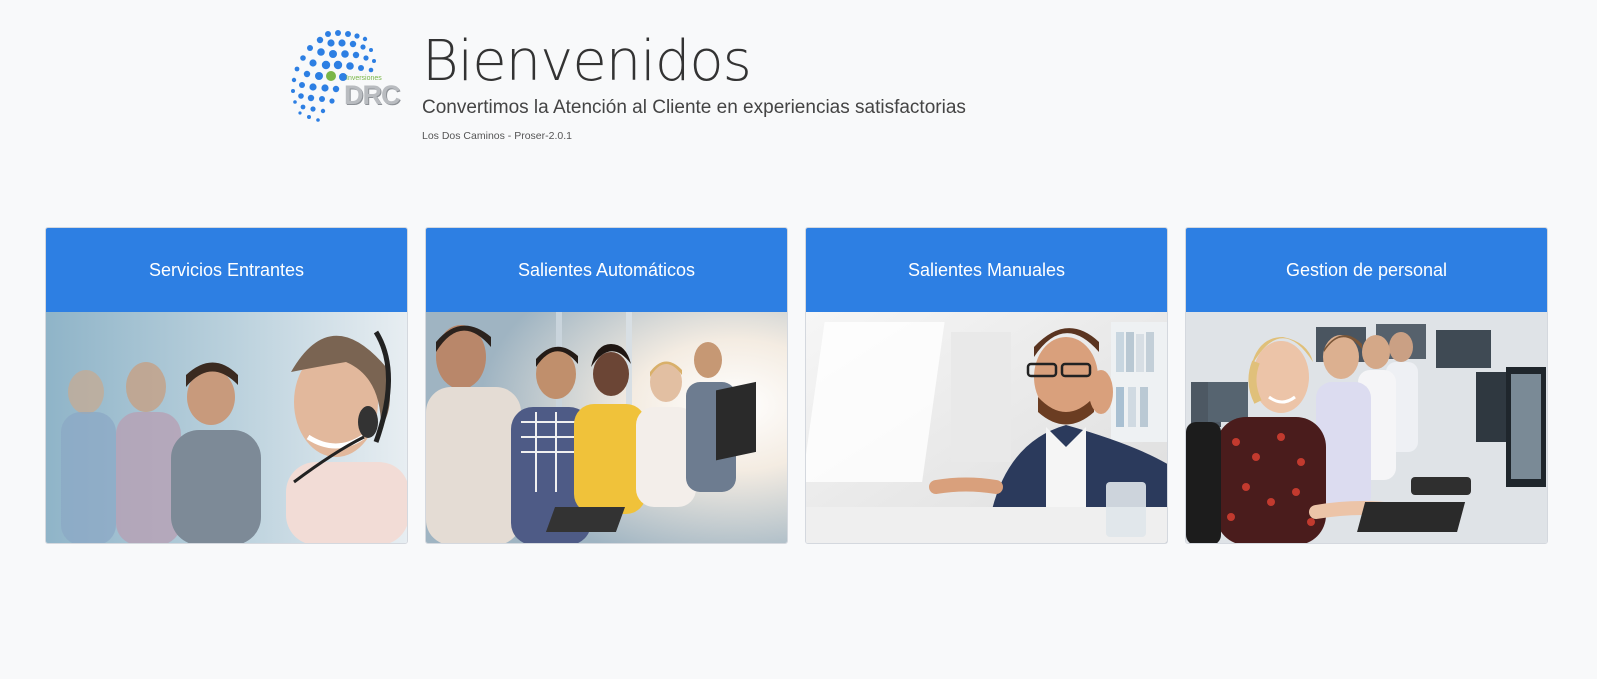  I want to click on logo-text: DRC, so click(372, 95).